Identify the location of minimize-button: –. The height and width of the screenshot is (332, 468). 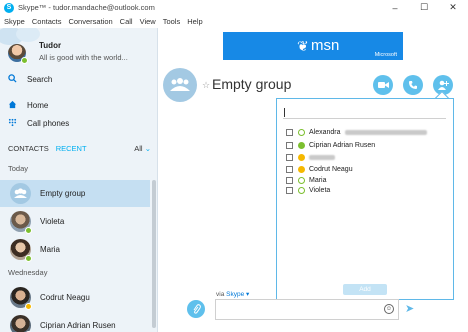
(395, 7).